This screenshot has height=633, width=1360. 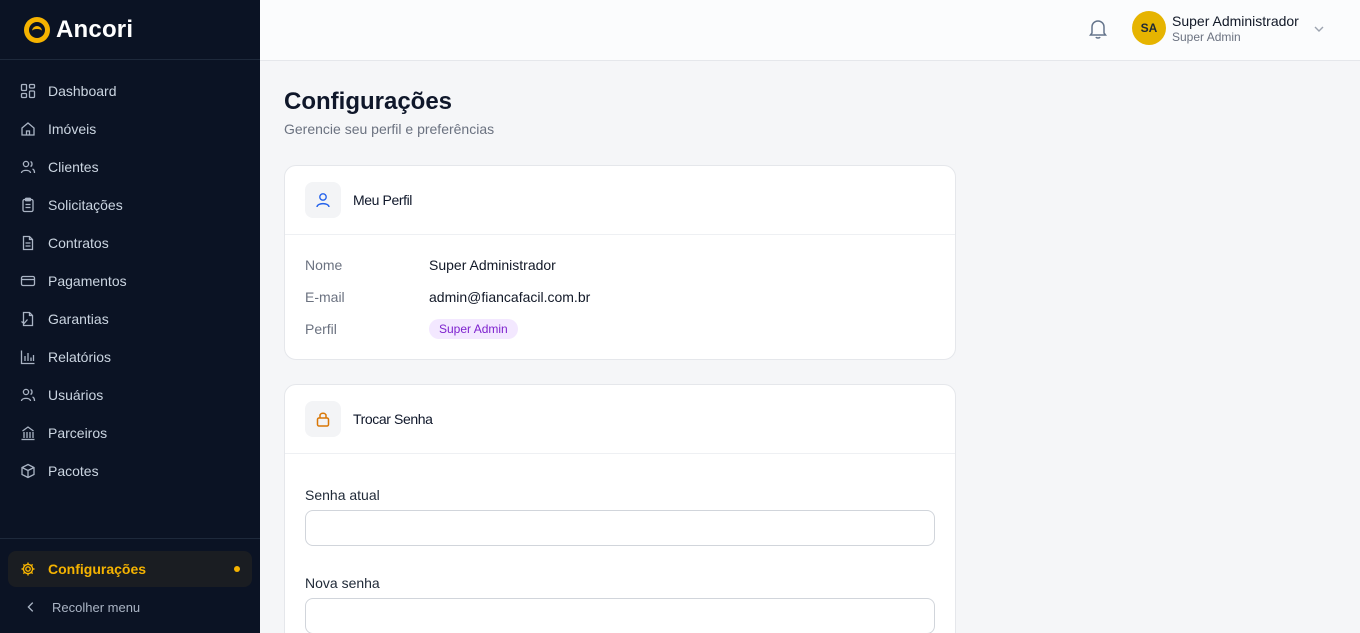 What do you see at coordinates (78, 319) in the screenshot?
I see `sidebar-item-label: Garantias` at bounding box center [78, 319].